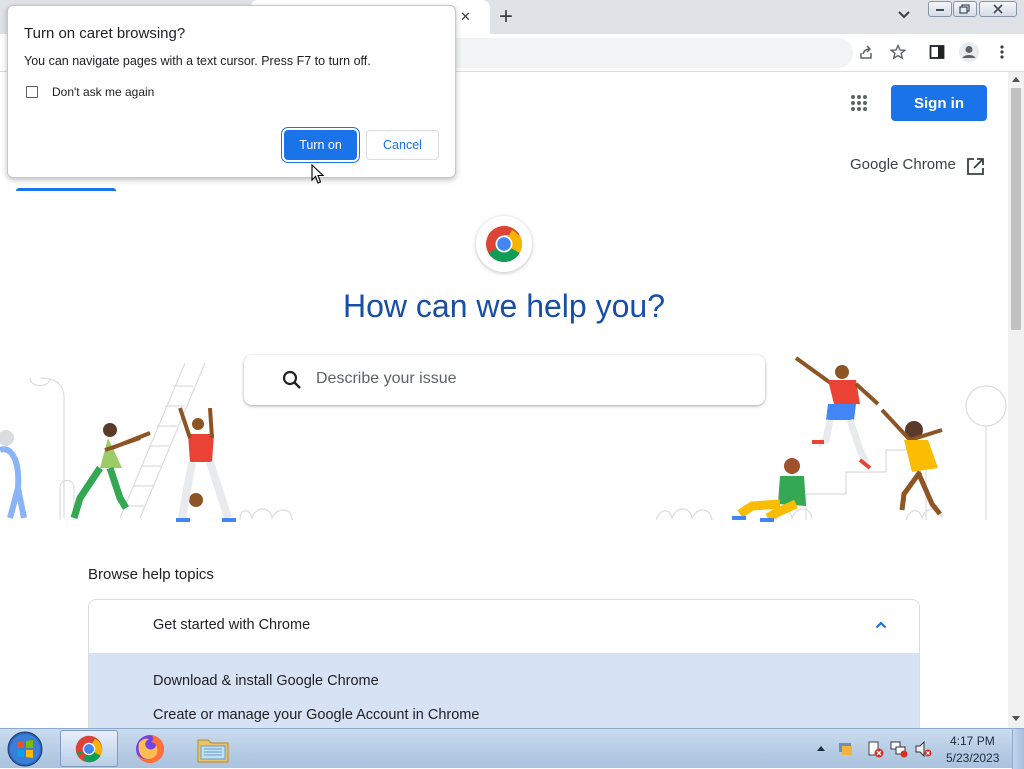  I want to click on page-scrollbar, so click(1016, 400).